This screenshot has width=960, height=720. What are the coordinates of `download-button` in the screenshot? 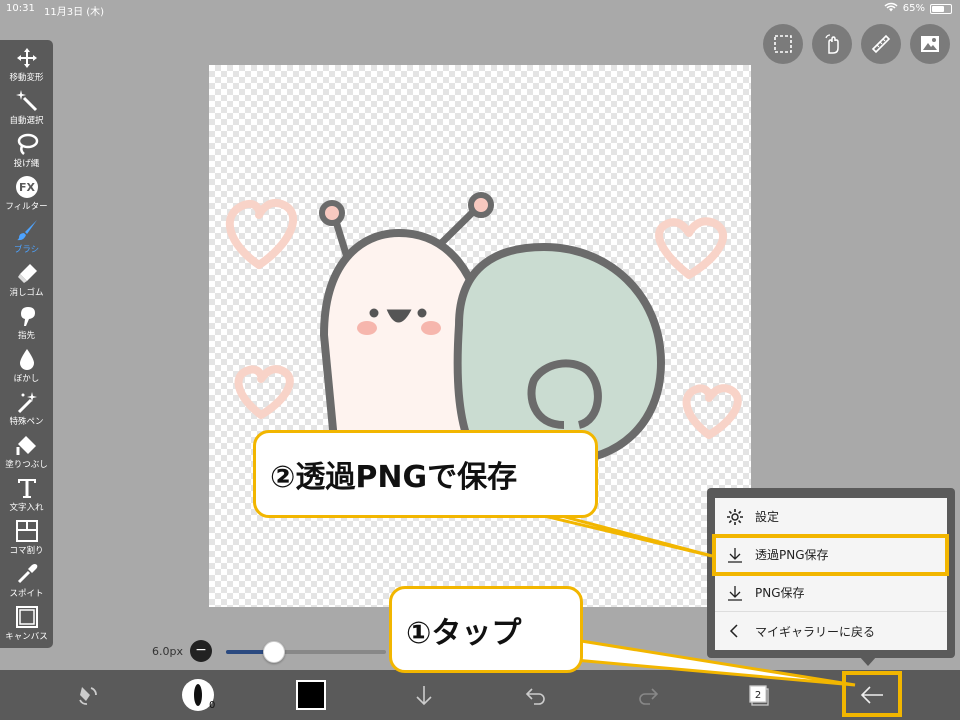 It's located at (424, 695).